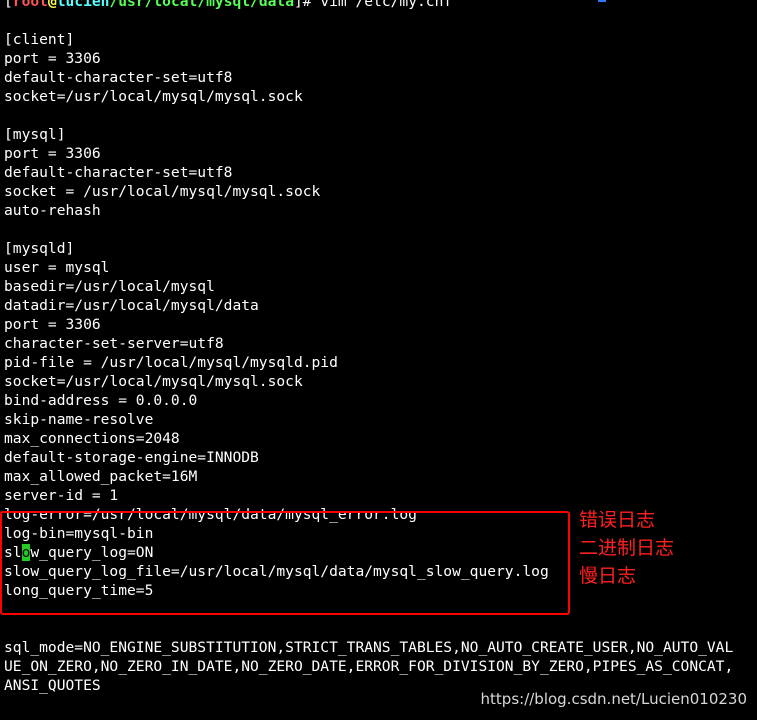  Describe the element at coordinates (39, 39) in the screenshot. I see `config-line: [client]` at that location.